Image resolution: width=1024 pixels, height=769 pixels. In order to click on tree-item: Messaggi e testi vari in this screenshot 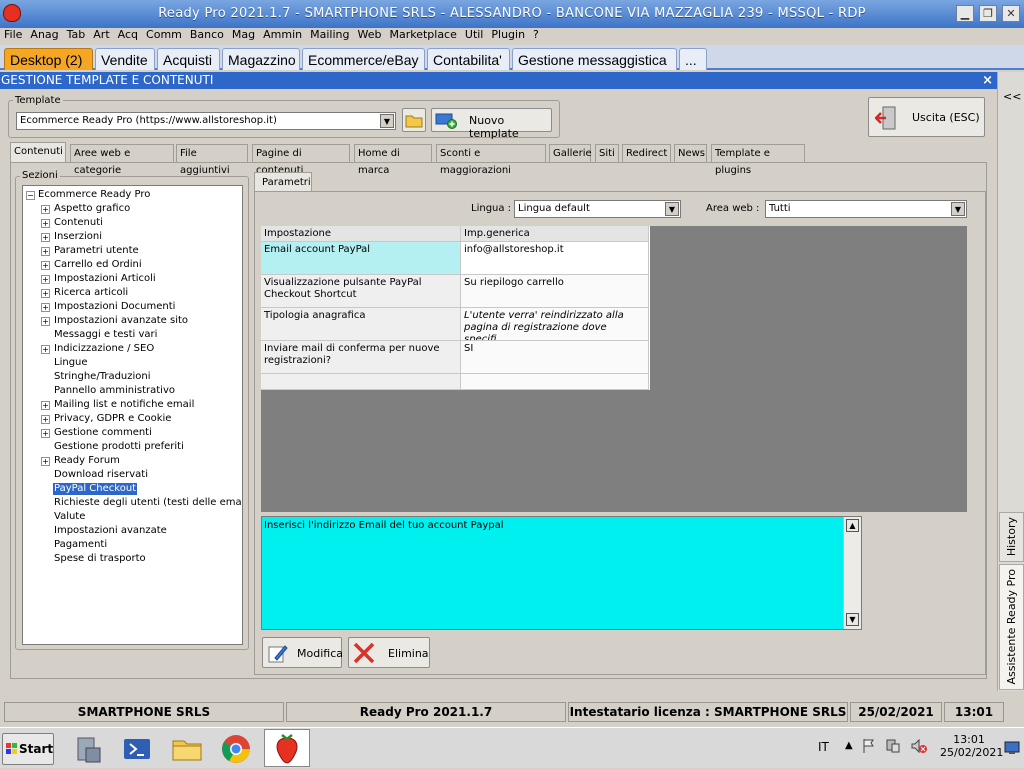, I will do `click(105, 335)`.